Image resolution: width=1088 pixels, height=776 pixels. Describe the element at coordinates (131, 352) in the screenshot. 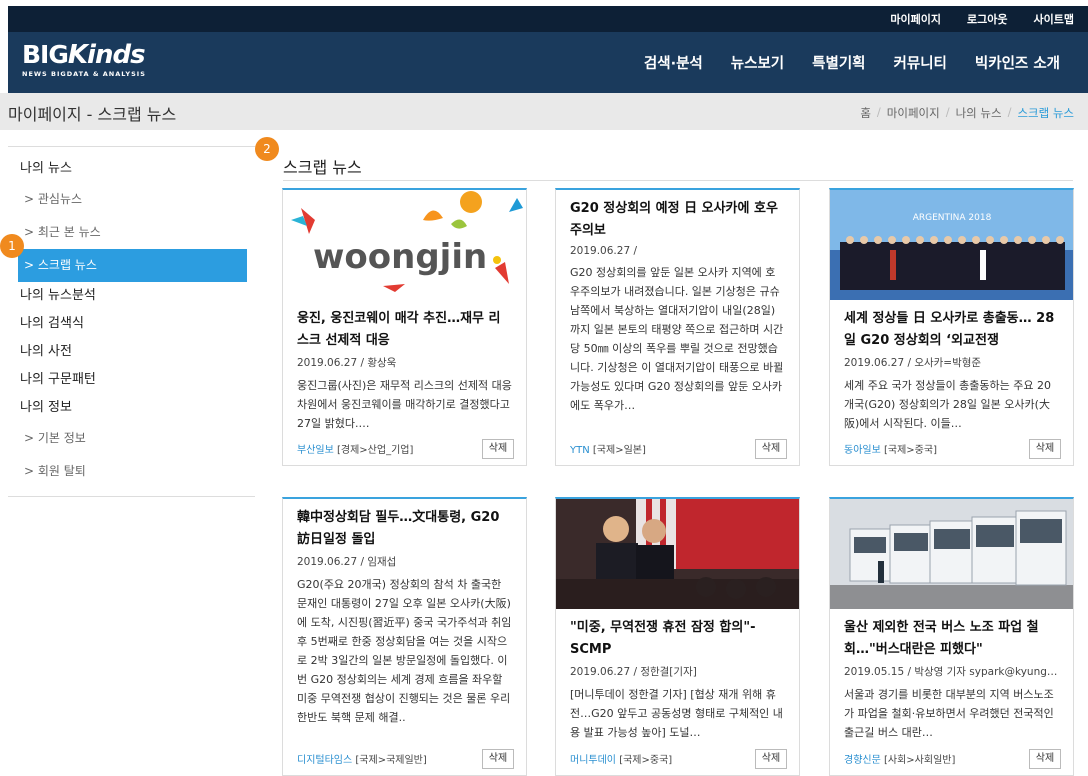

I see `sidebar-my-dictionary: 나의 사전` at that location.